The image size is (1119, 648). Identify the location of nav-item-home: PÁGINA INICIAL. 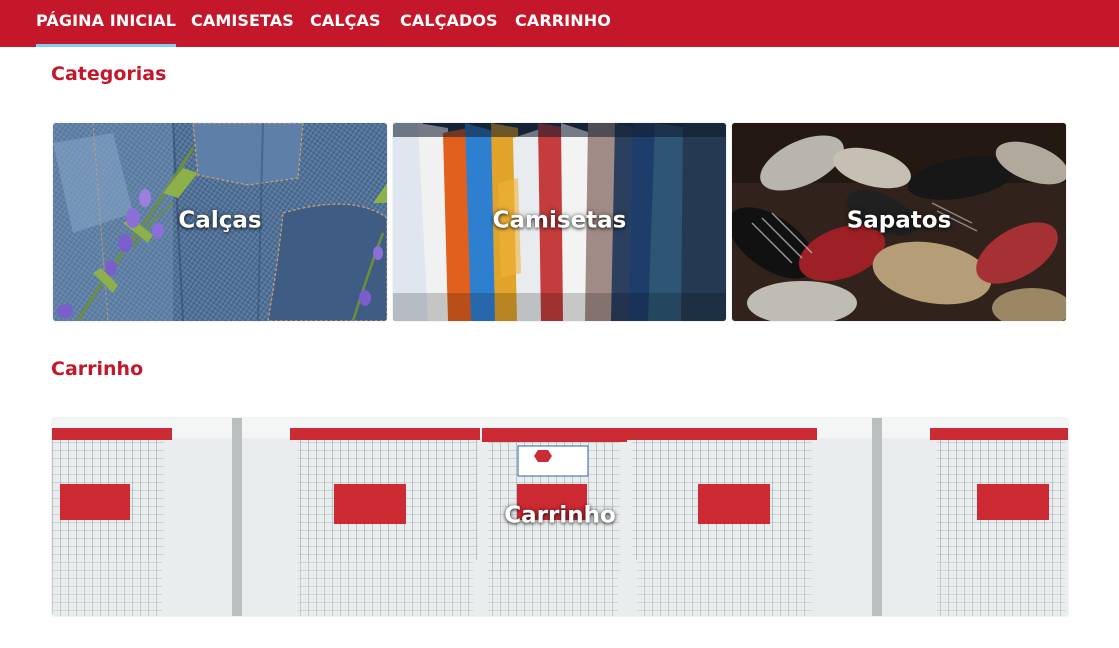
(106, 23).